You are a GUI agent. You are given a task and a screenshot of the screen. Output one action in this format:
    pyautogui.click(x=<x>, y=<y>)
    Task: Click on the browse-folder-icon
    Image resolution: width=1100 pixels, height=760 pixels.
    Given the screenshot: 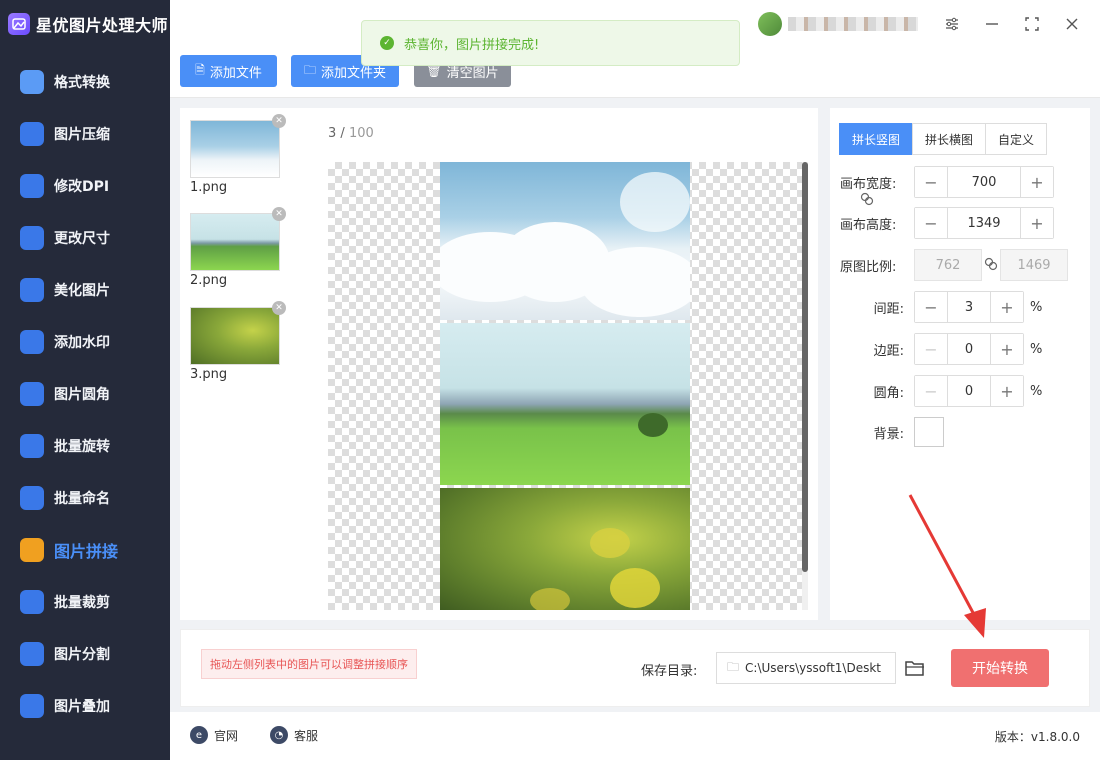 What is the action you would take?
    pyautogui.click(x=915, y=668)
    